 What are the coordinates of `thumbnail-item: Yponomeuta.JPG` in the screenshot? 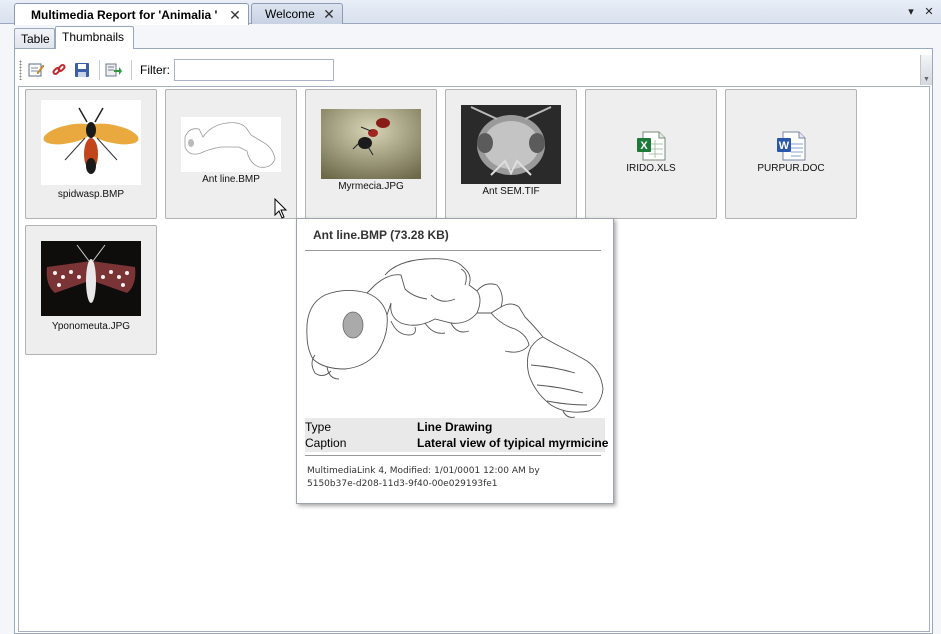 It's located at (91, 290).